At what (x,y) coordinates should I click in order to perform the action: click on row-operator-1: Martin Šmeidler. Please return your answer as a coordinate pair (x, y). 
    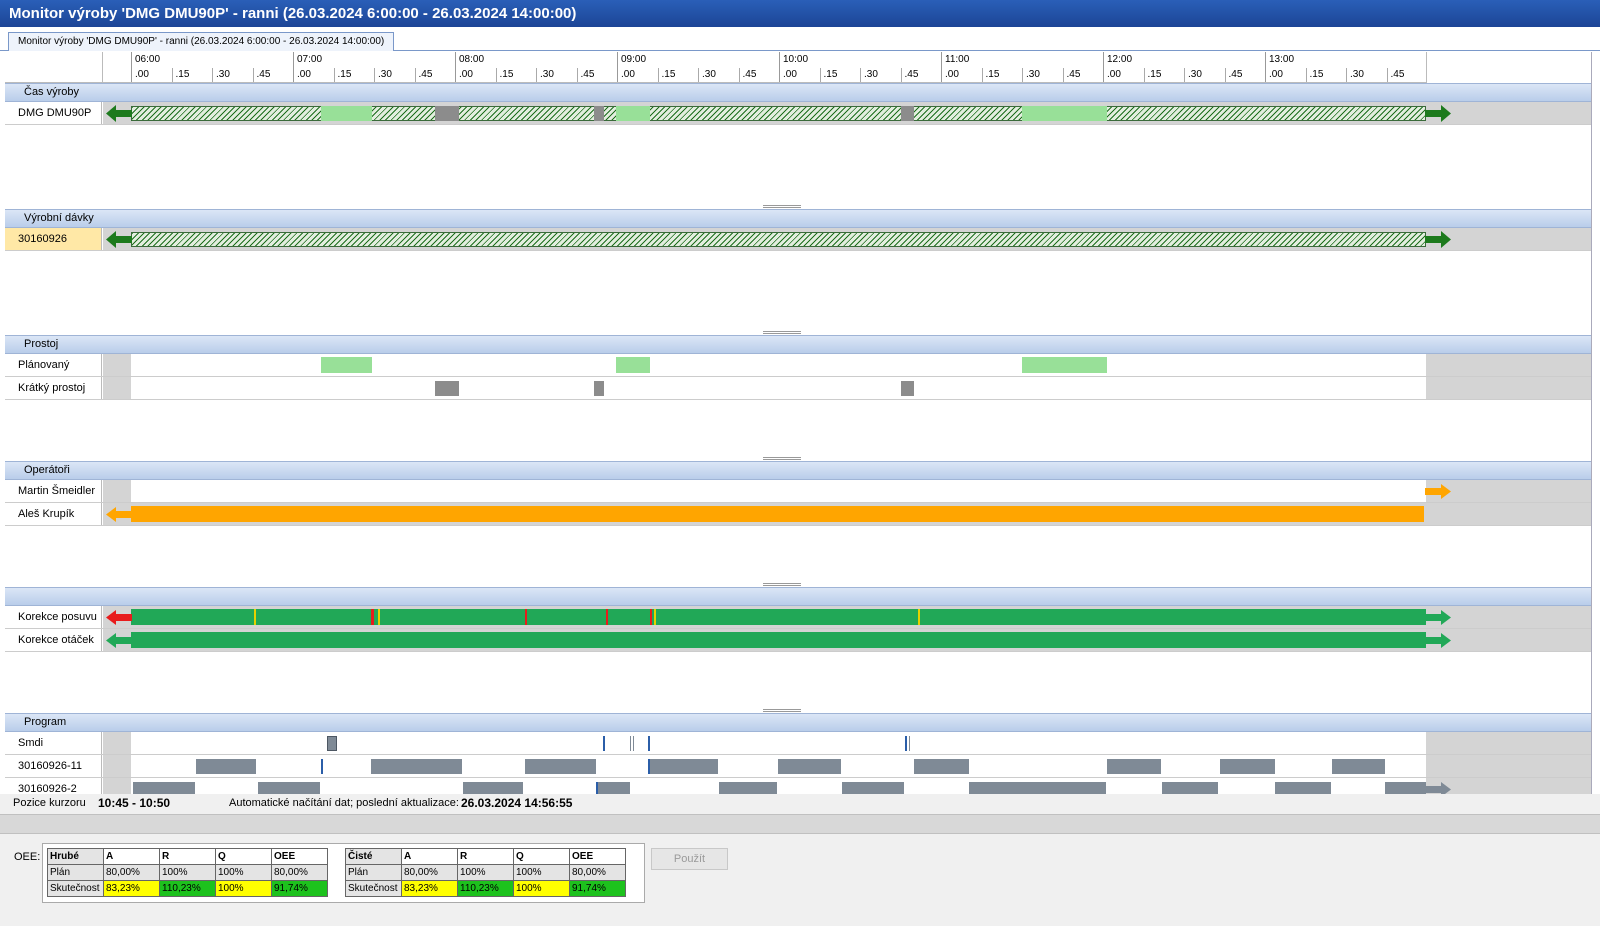
    Looking at the image, I should click on (798, 491).